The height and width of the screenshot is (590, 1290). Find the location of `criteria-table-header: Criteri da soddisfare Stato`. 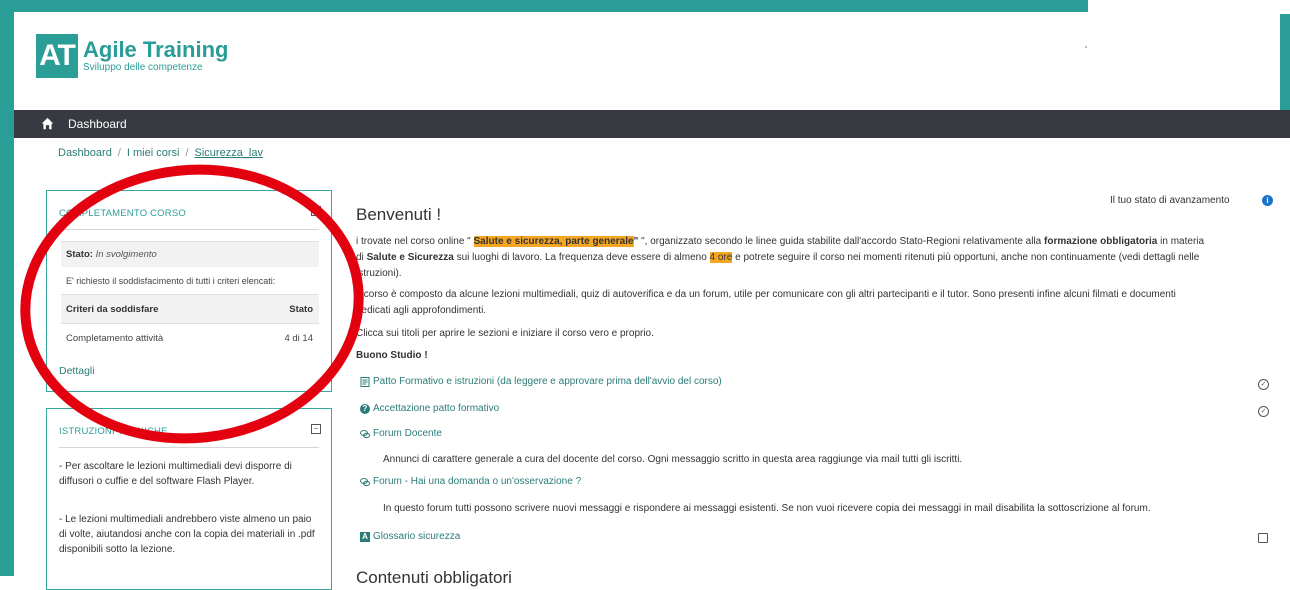

criteria-table-header: Criteri da soddisfare Stato is located at coordinates (190, 309).